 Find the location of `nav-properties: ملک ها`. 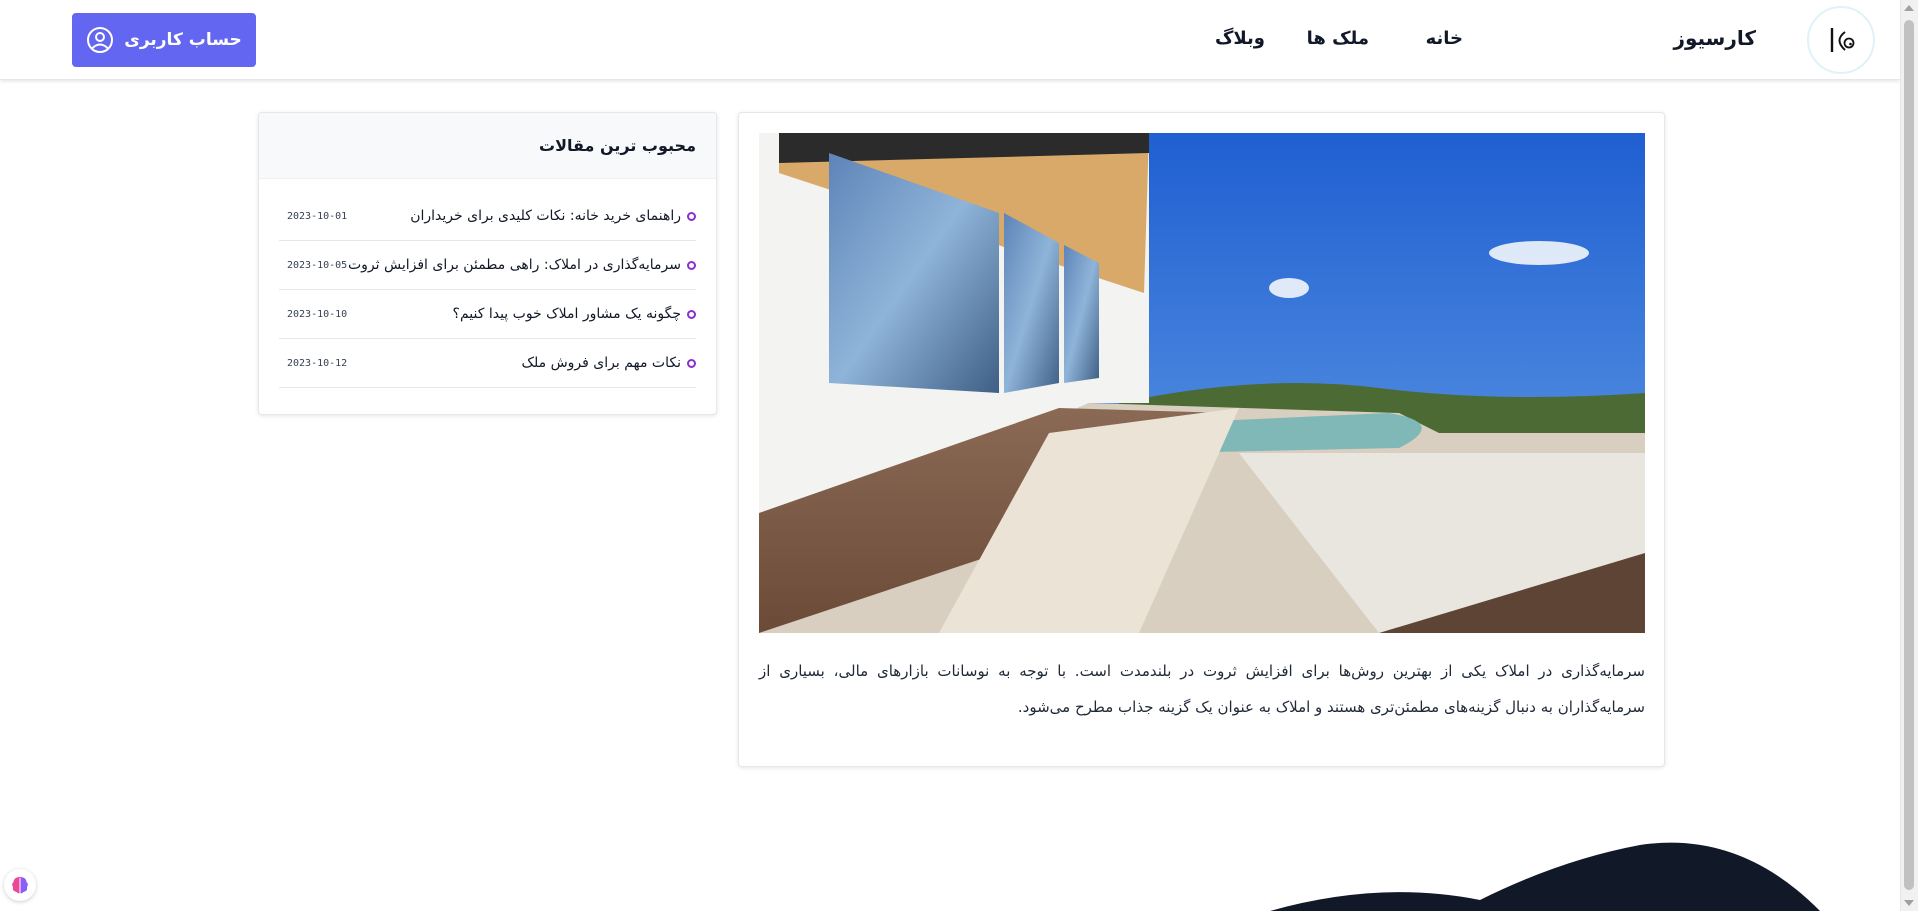

nav-properties: ملک ها is located at coordinates (1338, 38).